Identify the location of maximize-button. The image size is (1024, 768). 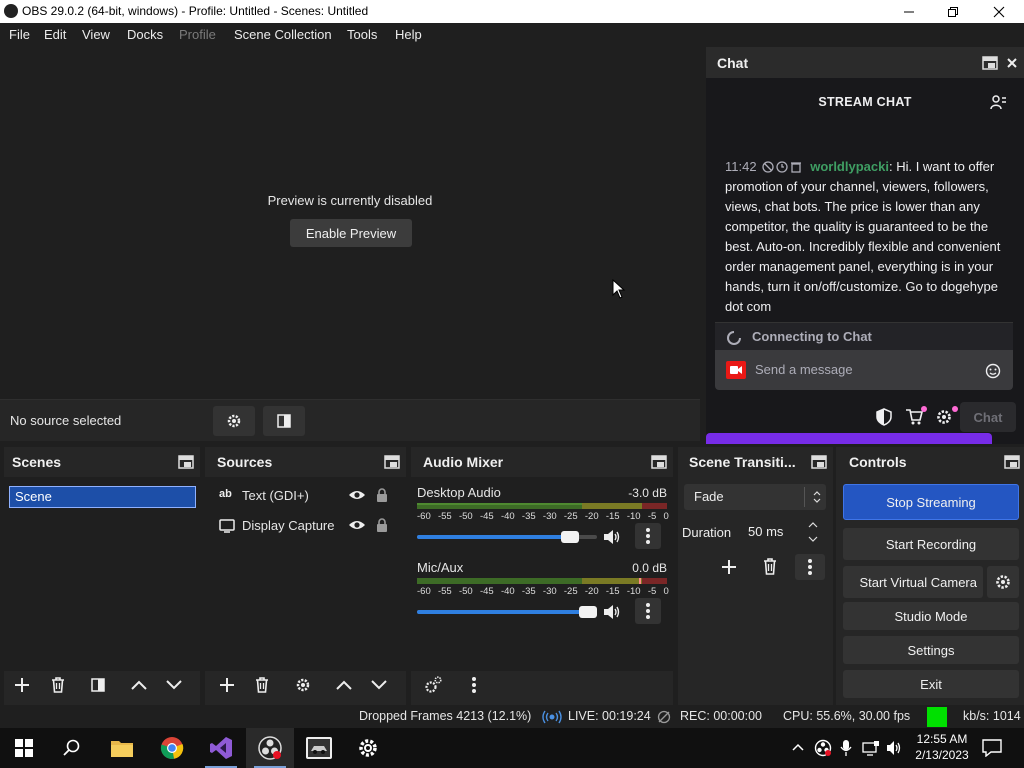
(953, 11).